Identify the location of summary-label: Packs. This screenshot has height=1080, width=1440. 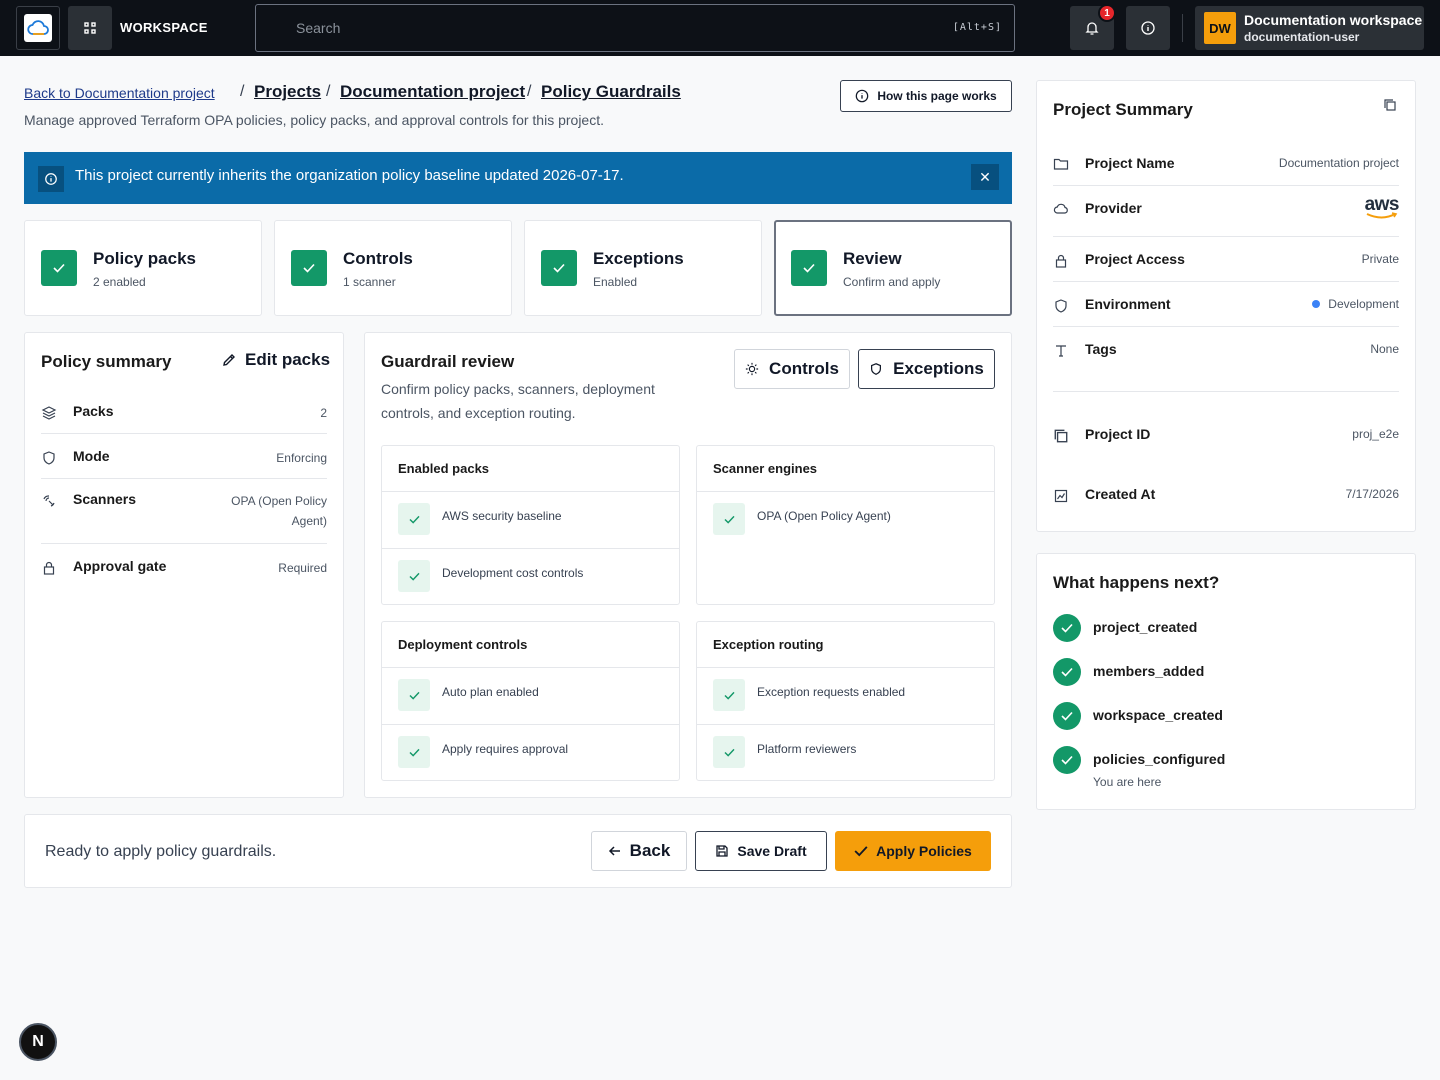
(93, 411).